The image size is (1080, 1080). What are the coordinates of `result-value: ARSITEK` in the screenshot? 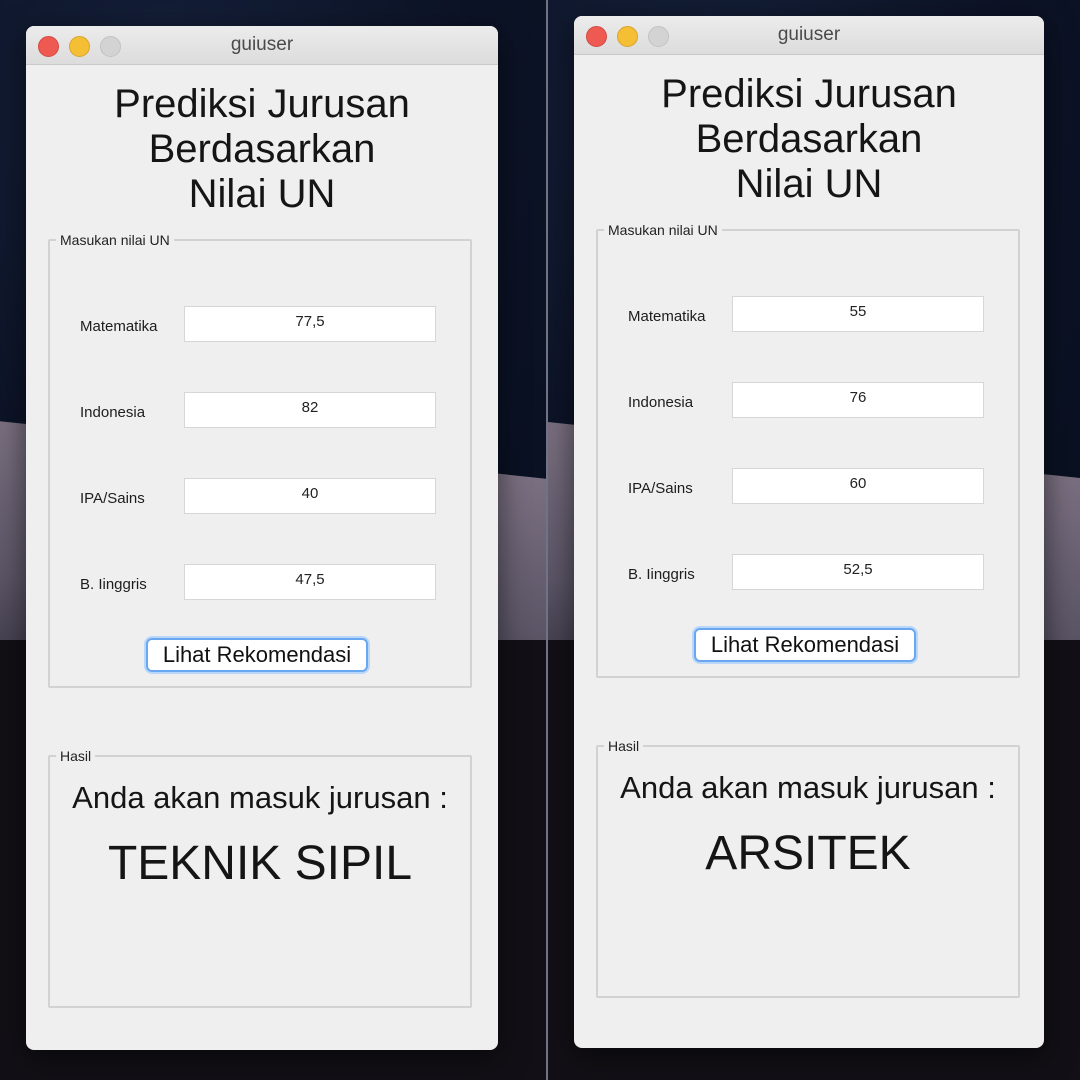 It's located at (808, 853).